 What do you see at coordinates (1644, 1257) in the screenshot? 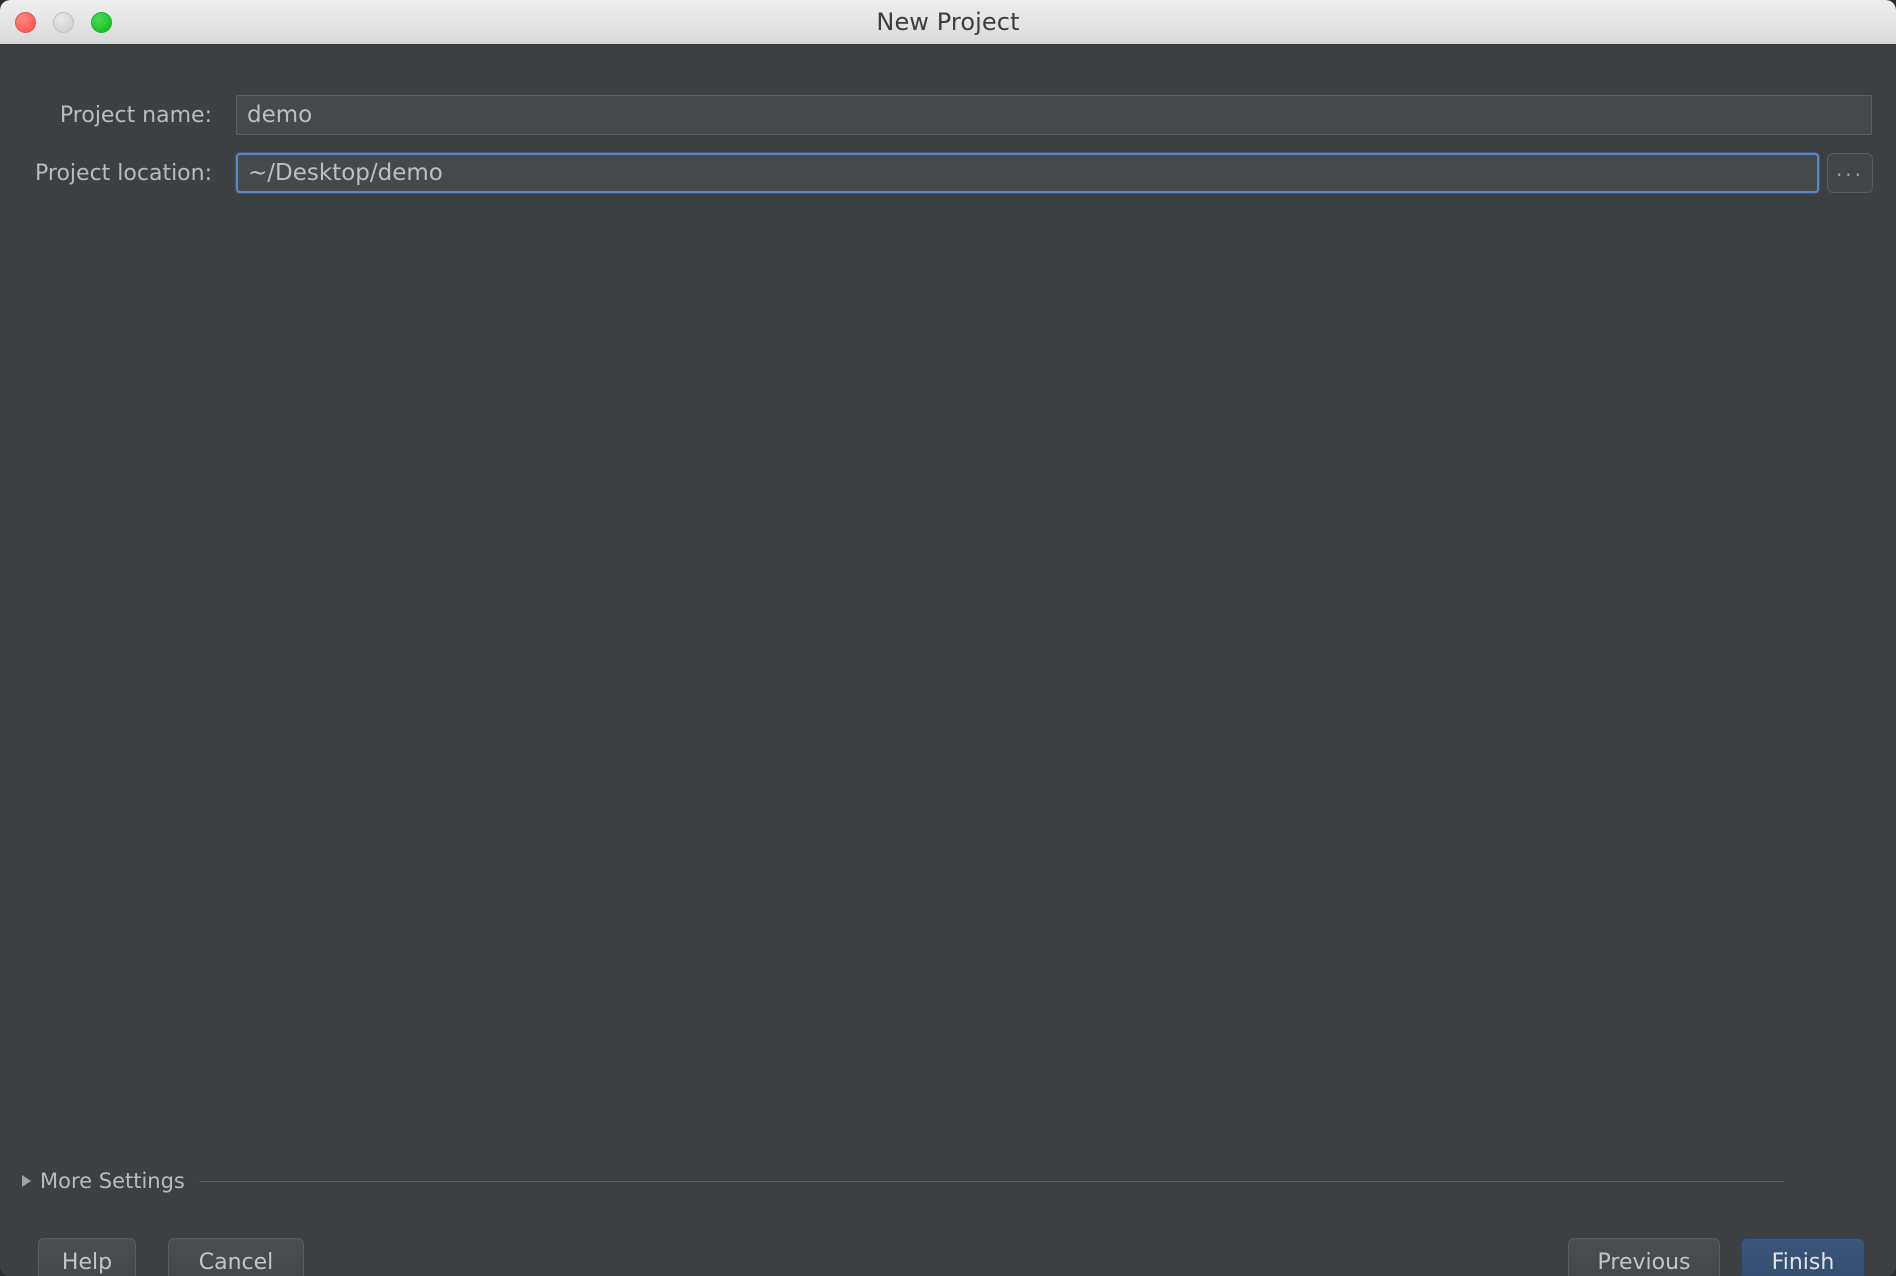
I see `previous-button: Previous` at bounding box center [1644, 1257].